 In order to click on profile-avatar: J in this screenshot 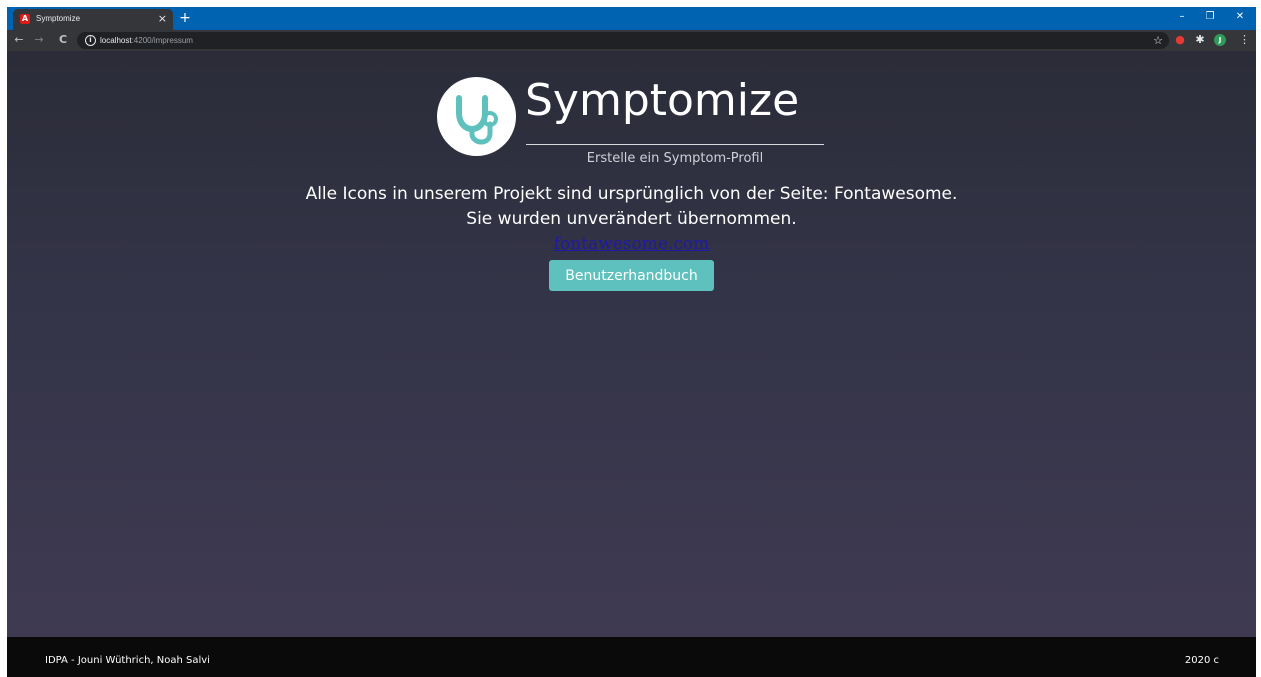, I will do `click(1220, 40)`.